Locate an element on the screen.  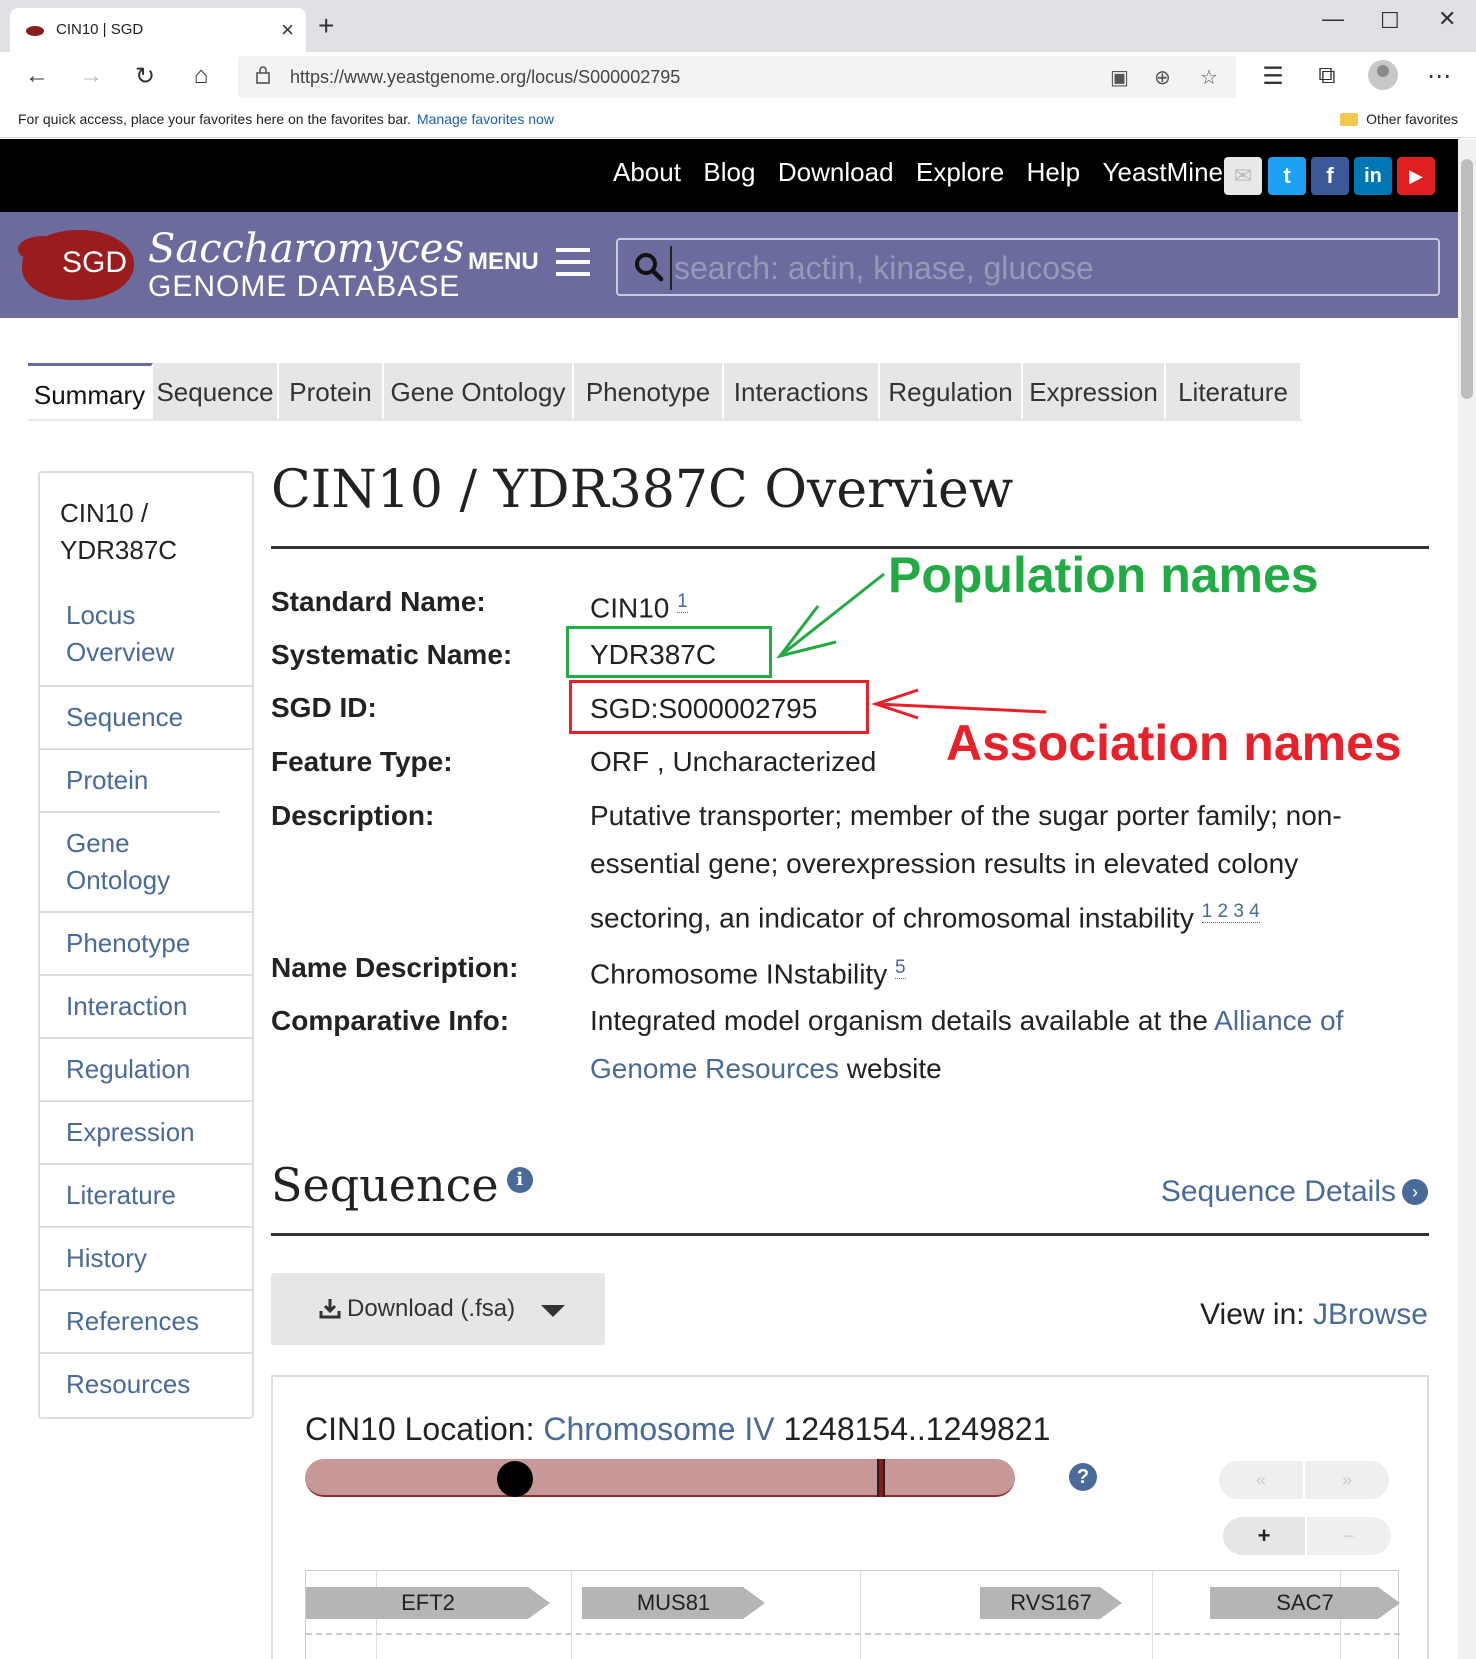
info-icon: i is located at coordinates (519, 1180).